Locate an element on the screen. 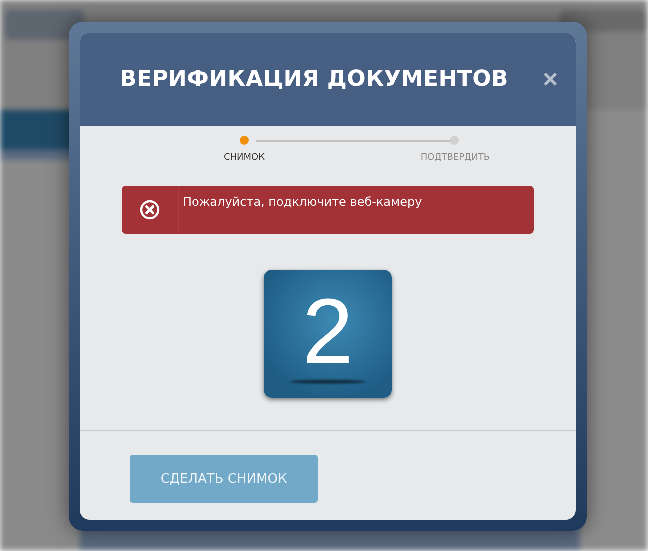 The width and height of the screenshot is (648, 551). step-label: СНИМОК is located at coordinates (245, 158).